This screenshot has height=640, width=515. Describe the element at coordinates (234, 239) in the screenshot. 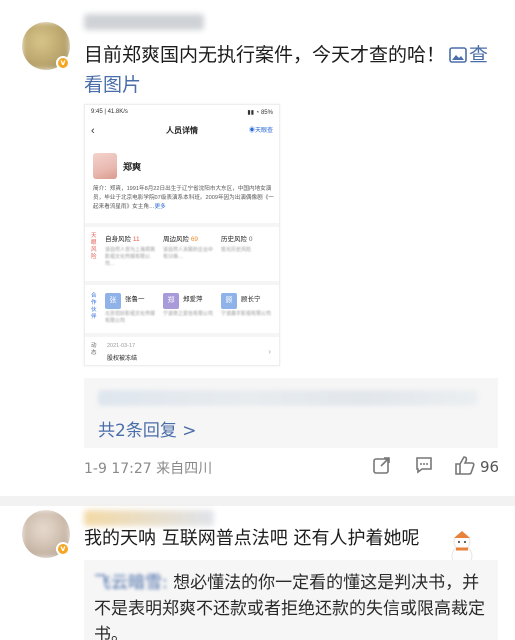

I see `risk-label: 历史风险` at that location.